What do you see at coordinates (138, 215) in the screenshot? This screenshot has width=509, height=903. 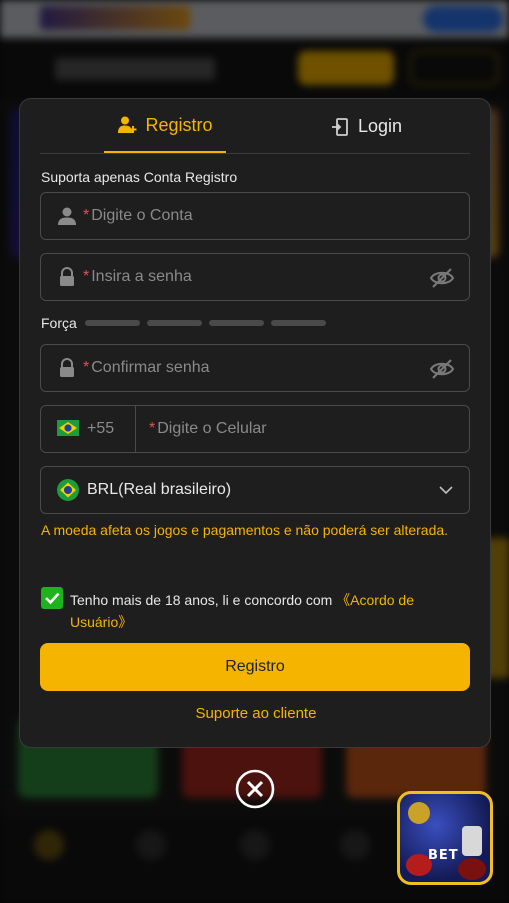 I see `account-placeholder: * Digite o Conta` at bounding box center [138, 215].